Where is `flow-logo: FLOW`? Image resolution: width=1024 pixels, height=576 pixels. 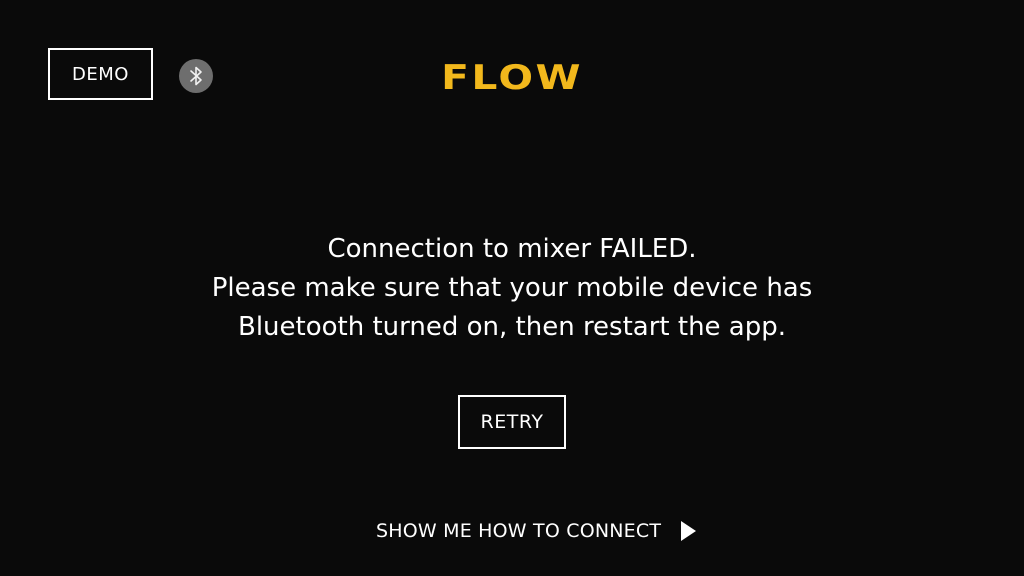
flow-logo: FLOW is located at coordinates (511, 78).